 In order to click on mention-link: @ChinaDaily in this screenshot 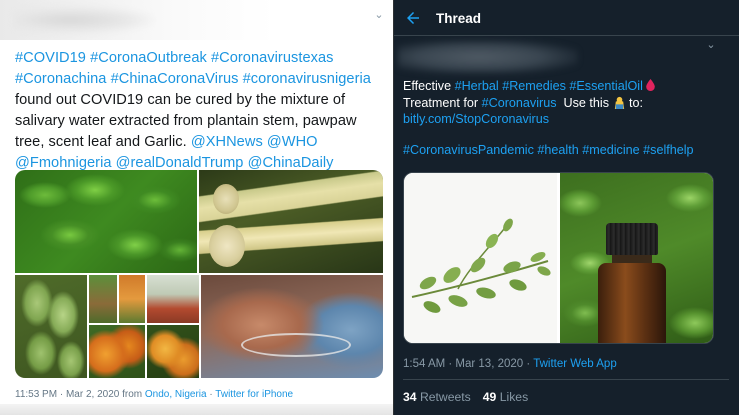, I will do `click(291, 163)`.